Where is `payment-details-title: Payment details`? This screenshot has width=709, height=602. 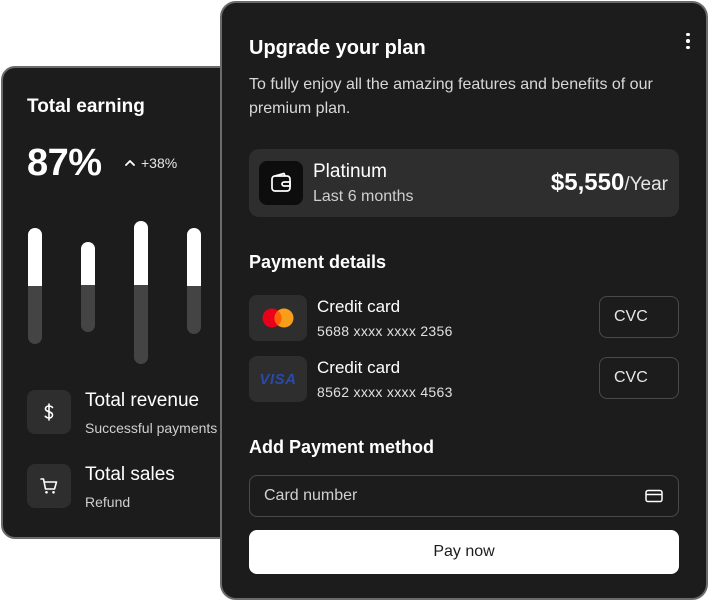 payment-details-title: Payment details is located at coordinates (318, 262).